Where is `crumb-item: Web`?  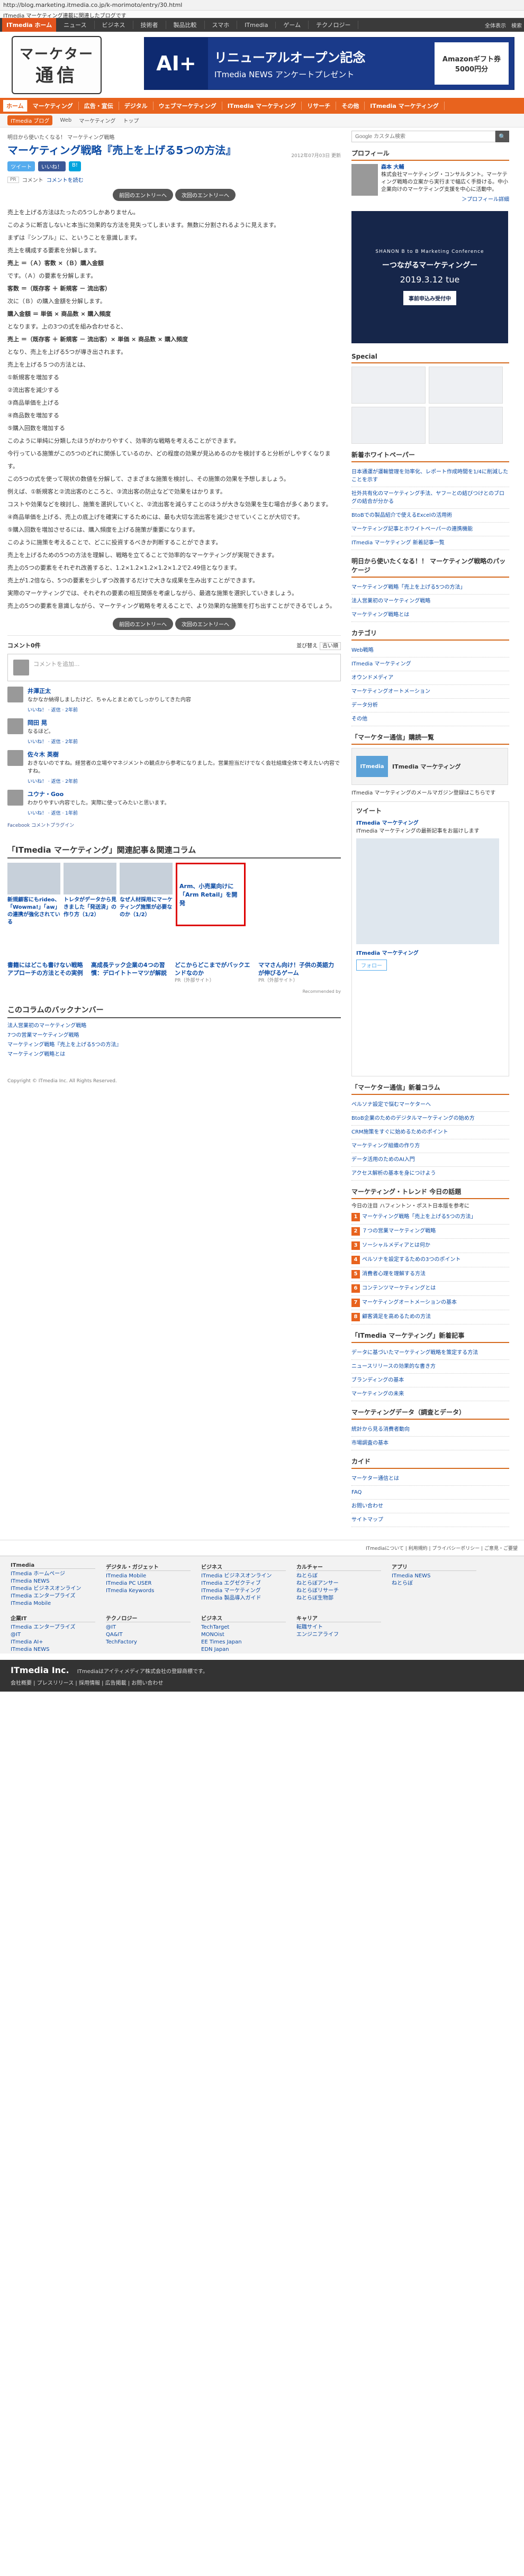
crumb-item: Web is located at coordinates (65, 120).